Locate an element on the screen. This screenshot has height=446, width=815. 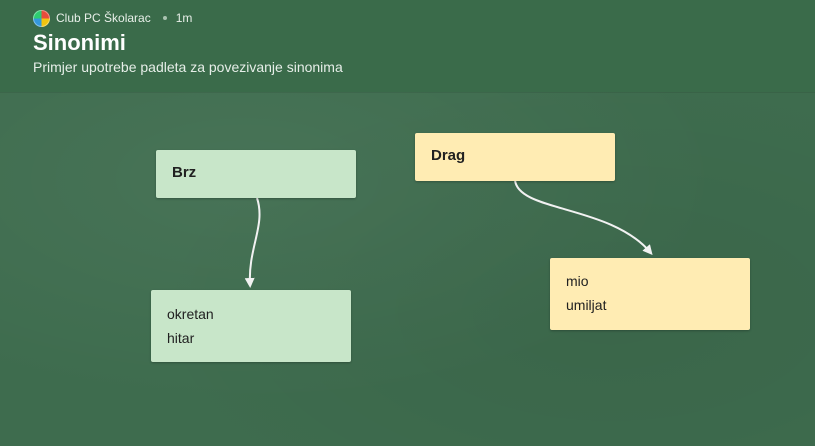
club-logo-icon is located at coordinates (41, 18).